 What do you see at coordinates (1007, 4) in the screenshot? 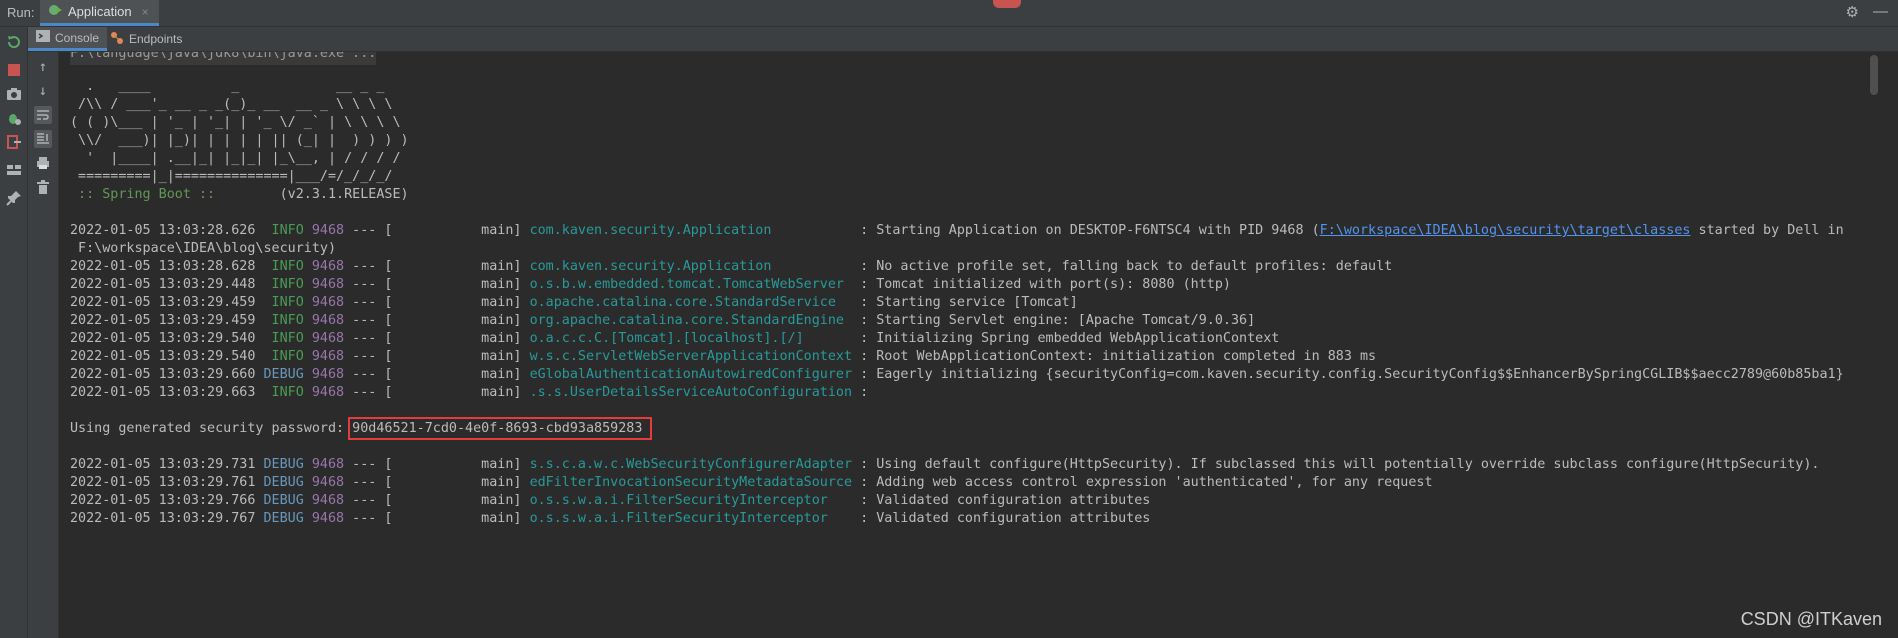
I see `search-marker-icon` at bounding box center [1007, 4].